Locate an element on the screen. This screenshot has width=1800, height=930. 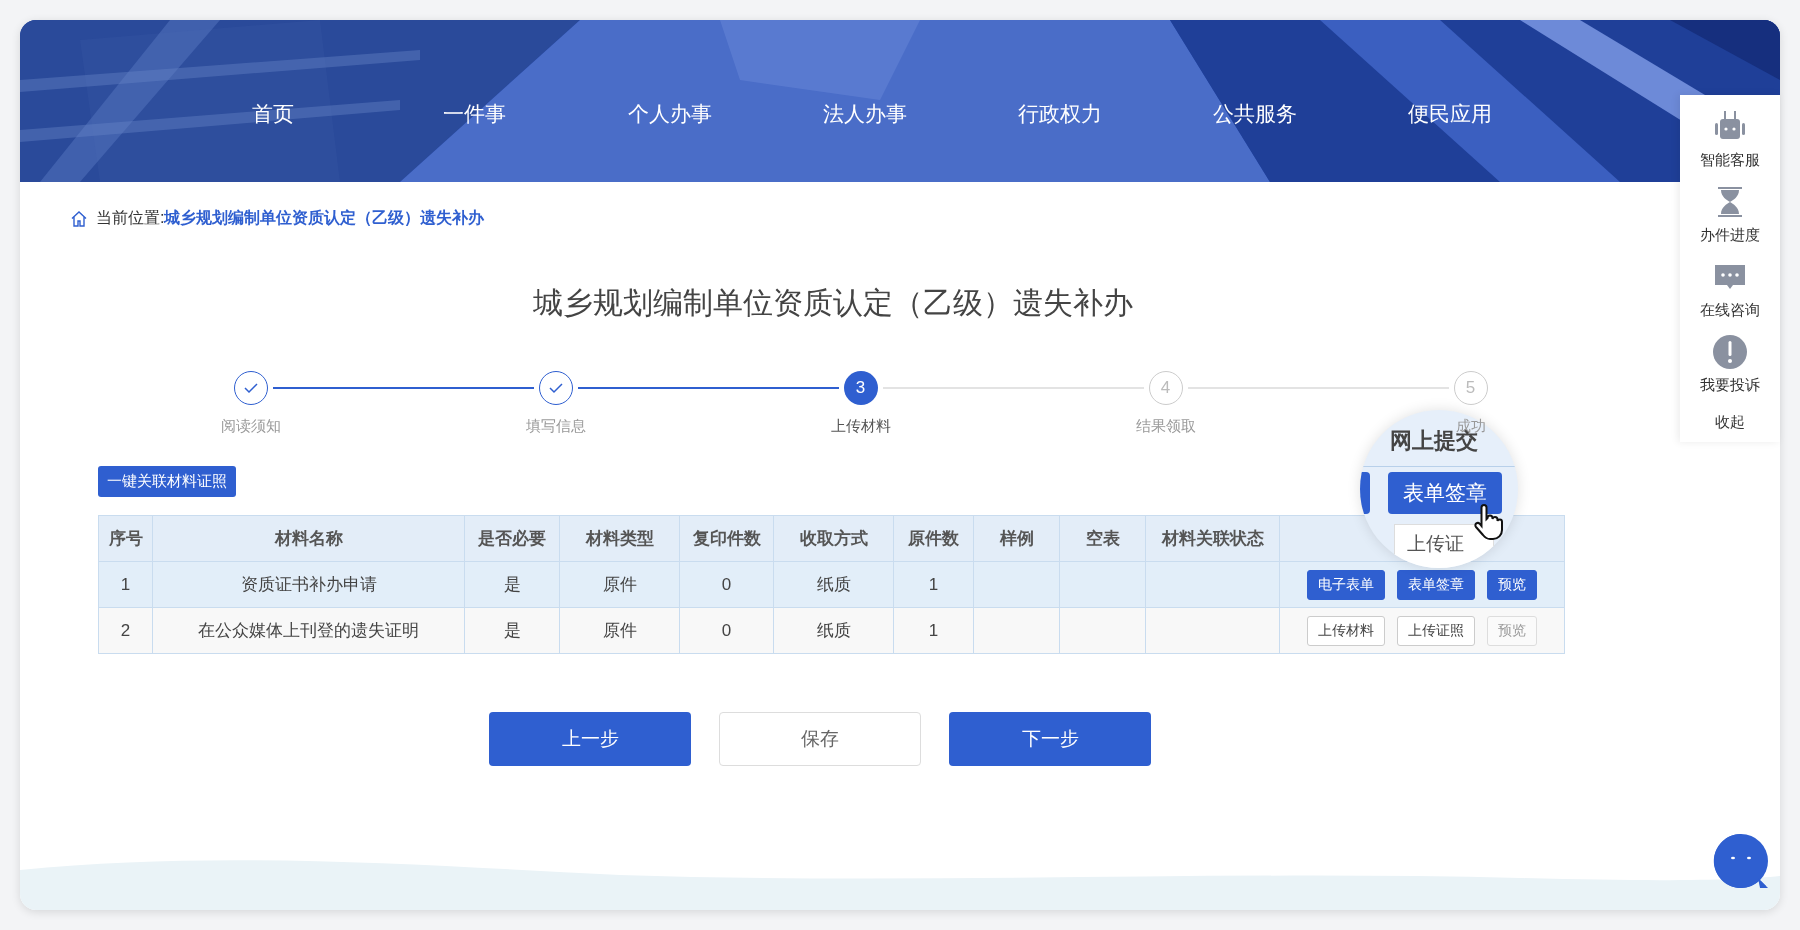
step-circle: 3 is located at coordinates (860, 388).